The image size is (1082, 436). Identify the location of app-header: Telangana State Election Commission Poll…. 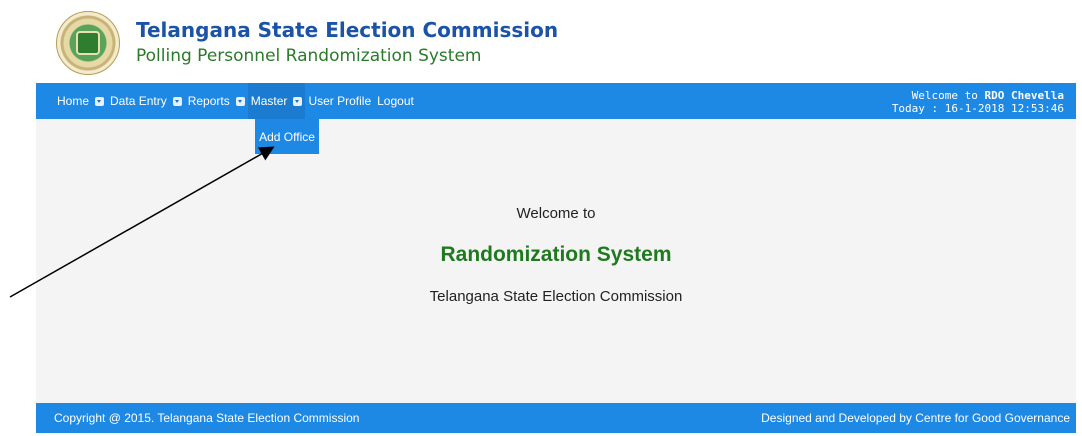
(307, 43).